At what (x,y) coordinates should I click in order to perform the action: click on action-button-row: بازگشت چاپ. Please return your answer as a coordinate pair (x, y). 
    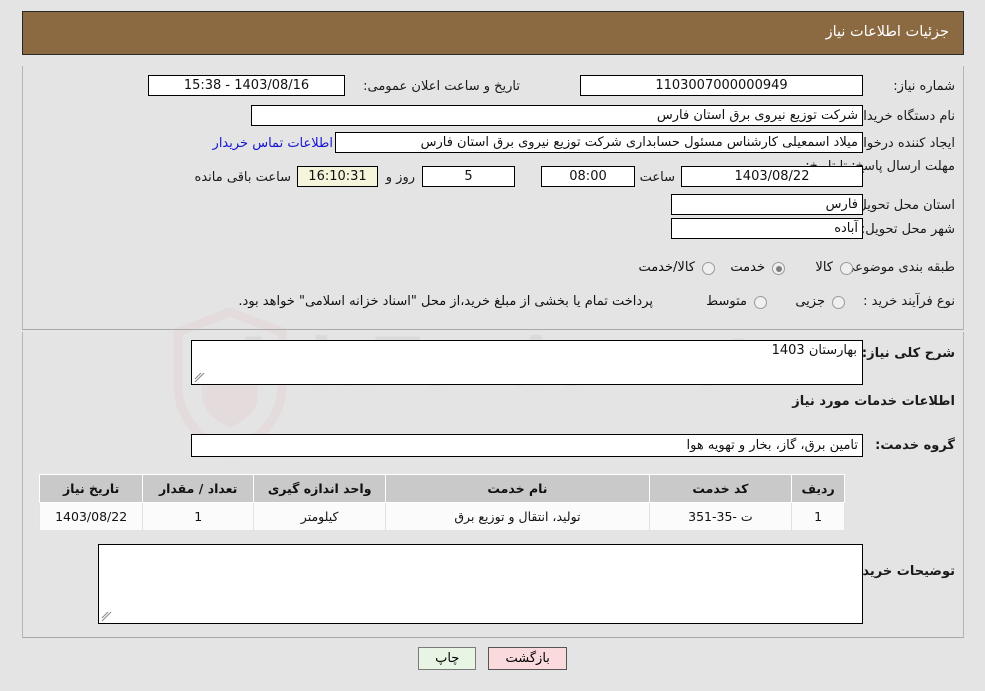
    Looking at the image, I should click on (492, 658).